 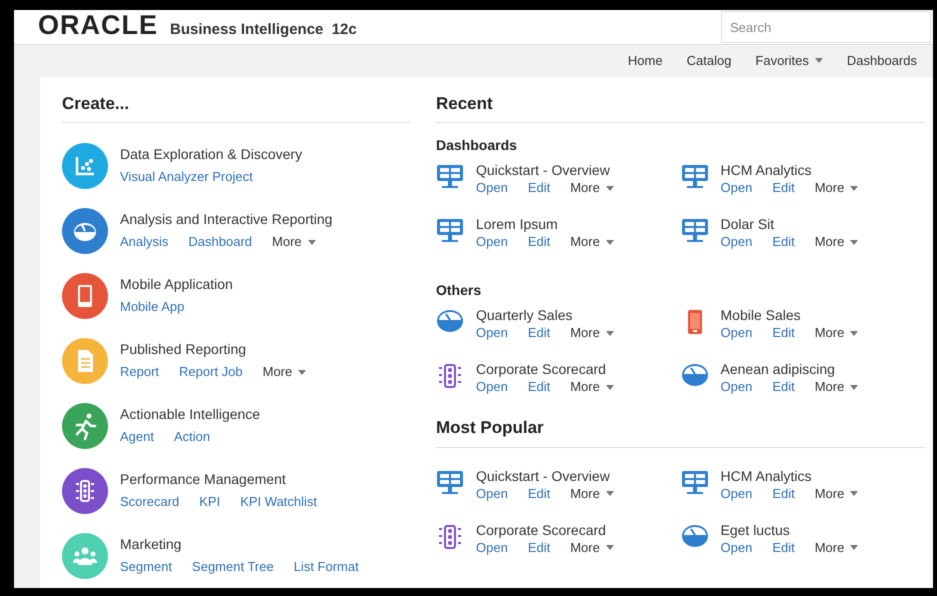 I want to click on nav-link: Favorites, so click(x=789, y=60).